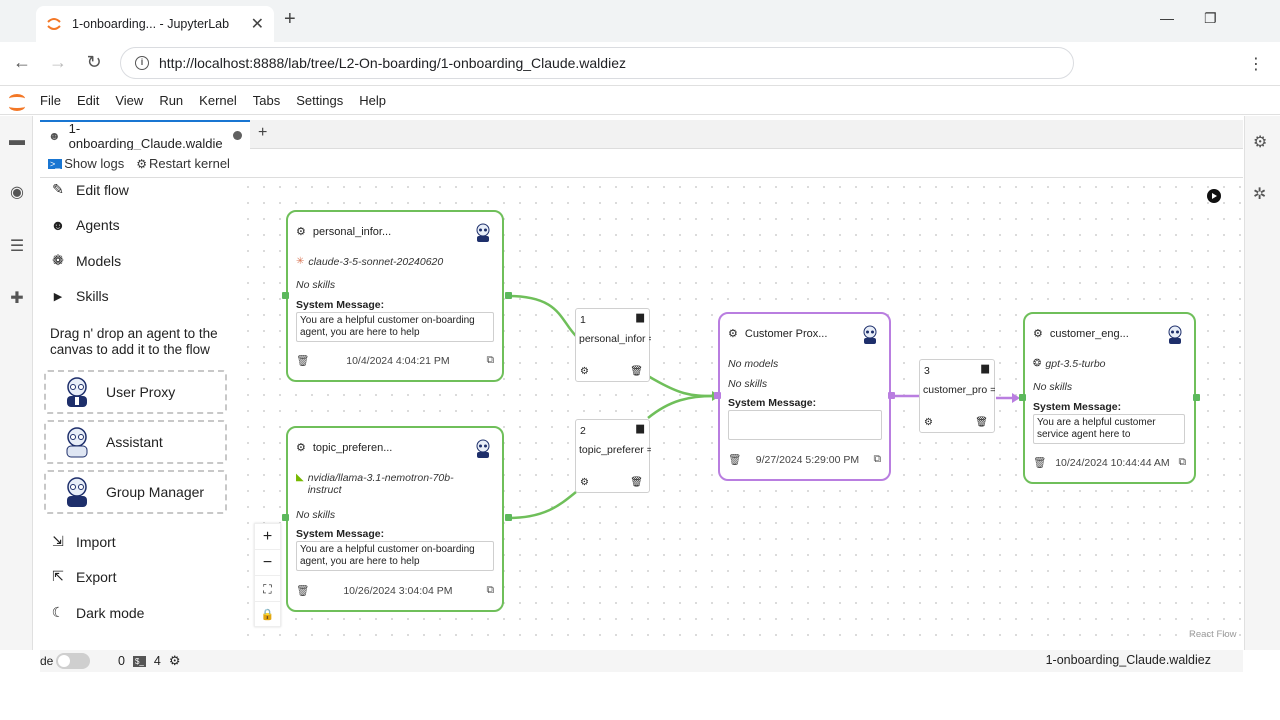  What do you see at coordinates (85, 225) in the screenshot?
I see `agents-button: ☻ Agents` at bounding box center [85, 225].